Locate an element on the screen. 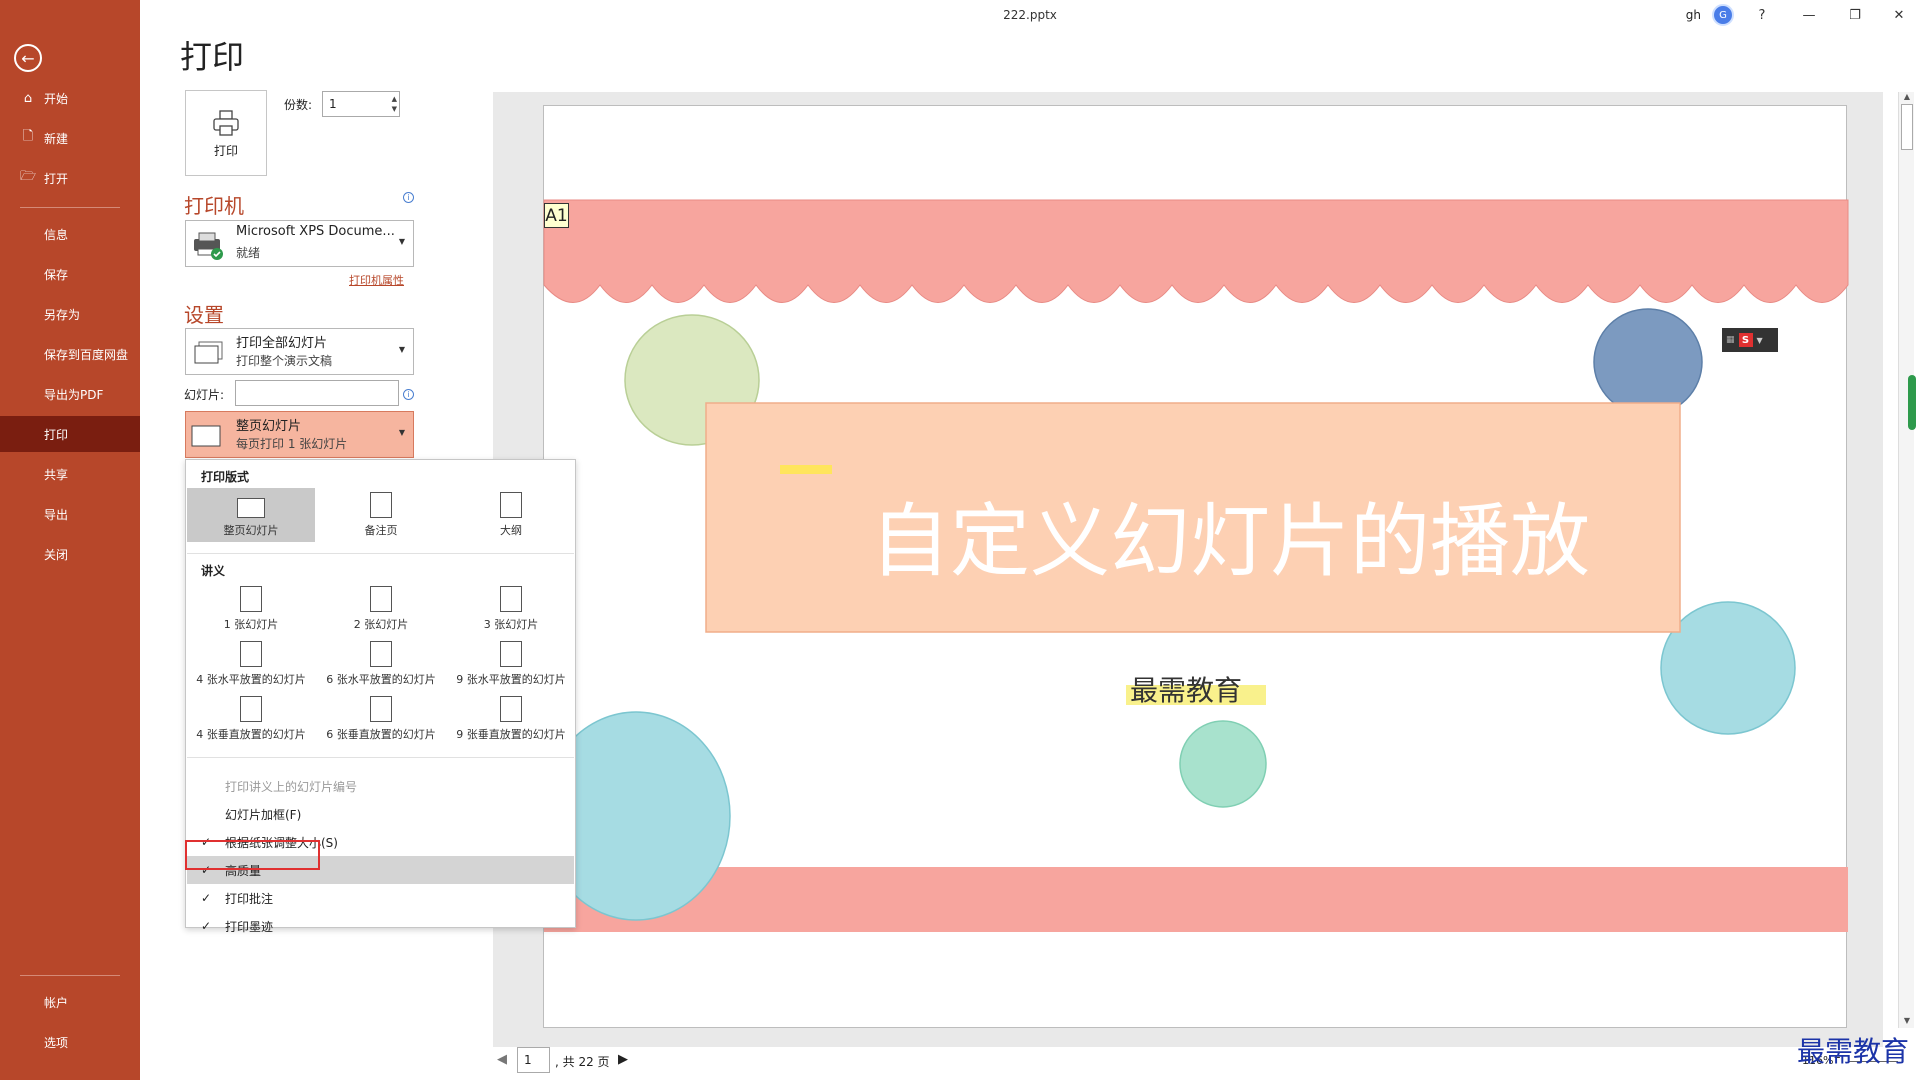 The image size is (1920, 1080). spin-down-icon: ▼ is located at coordinates (394, 109).